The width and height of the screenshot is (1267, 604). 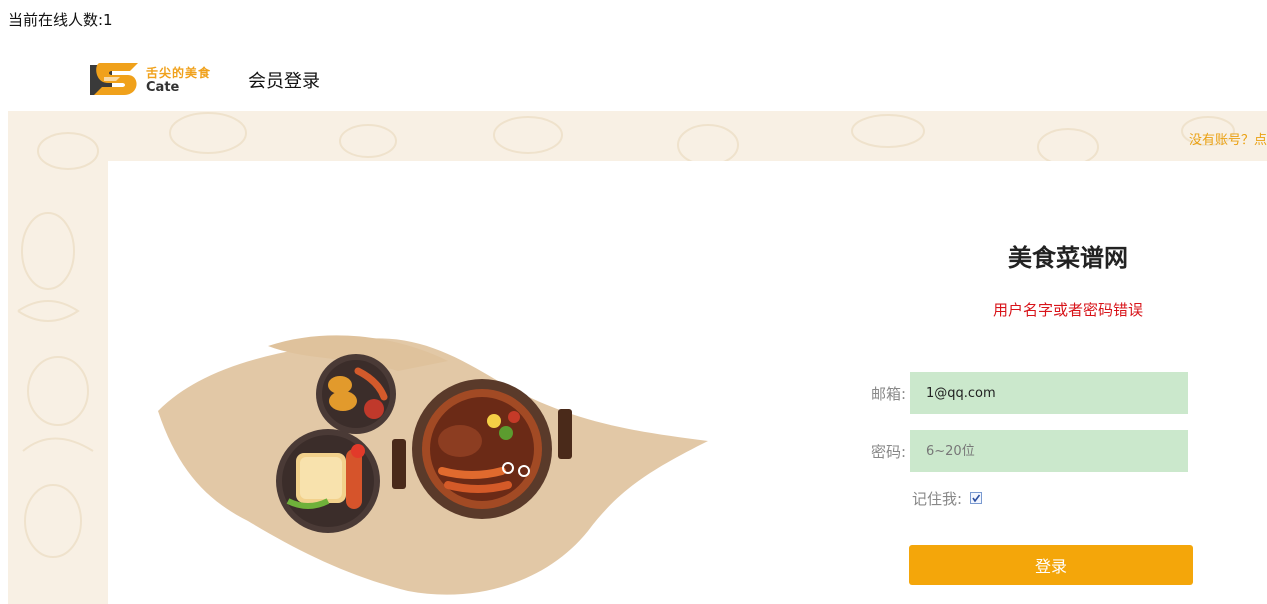 What do you see at coordinates (888, 394) in the screenshot?
I see `email-label: 邮箱:` at bounding box center [888, 394].